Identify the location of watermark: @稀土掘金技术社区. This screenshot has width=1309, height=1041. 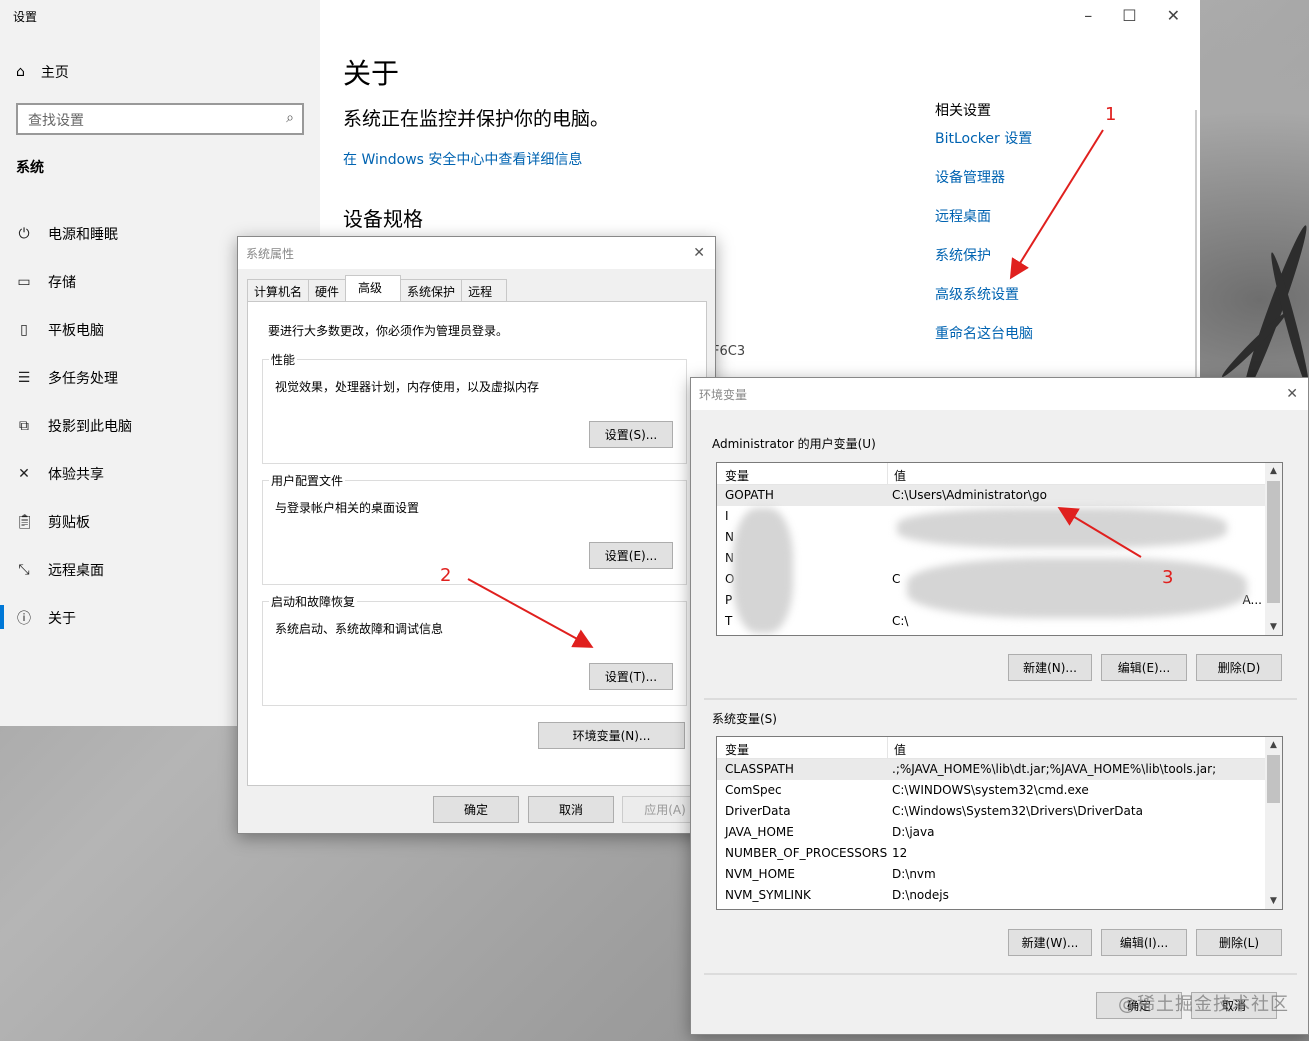
(1203, 1004).